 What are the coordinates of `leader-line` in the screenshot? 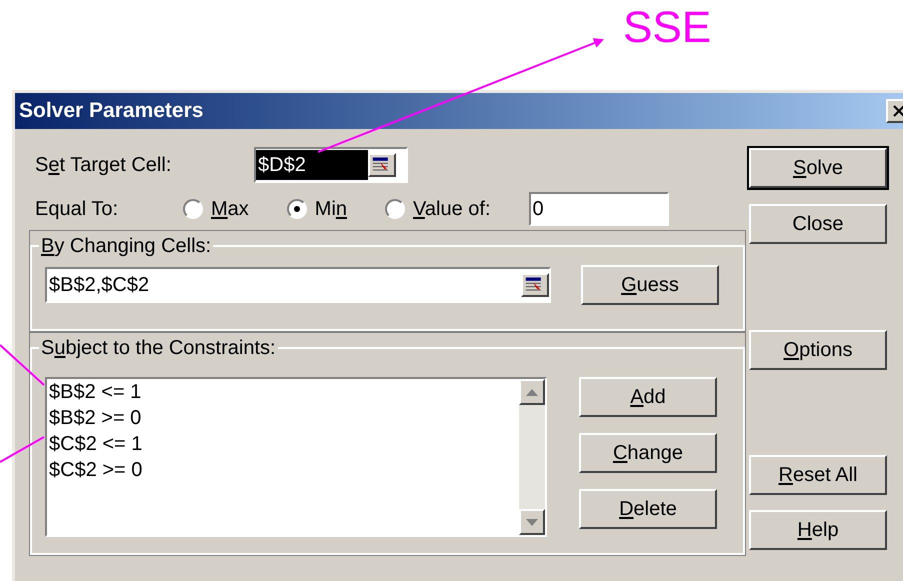 It's located at (22, 449).